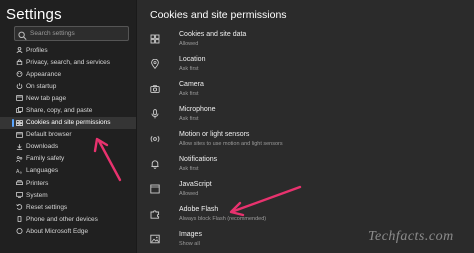 This screenshot has width=474, height=253. What do you see at coordinates (19, 74) in the screenshot?
I see `appearance-icon` at bounding box center [19, 74].